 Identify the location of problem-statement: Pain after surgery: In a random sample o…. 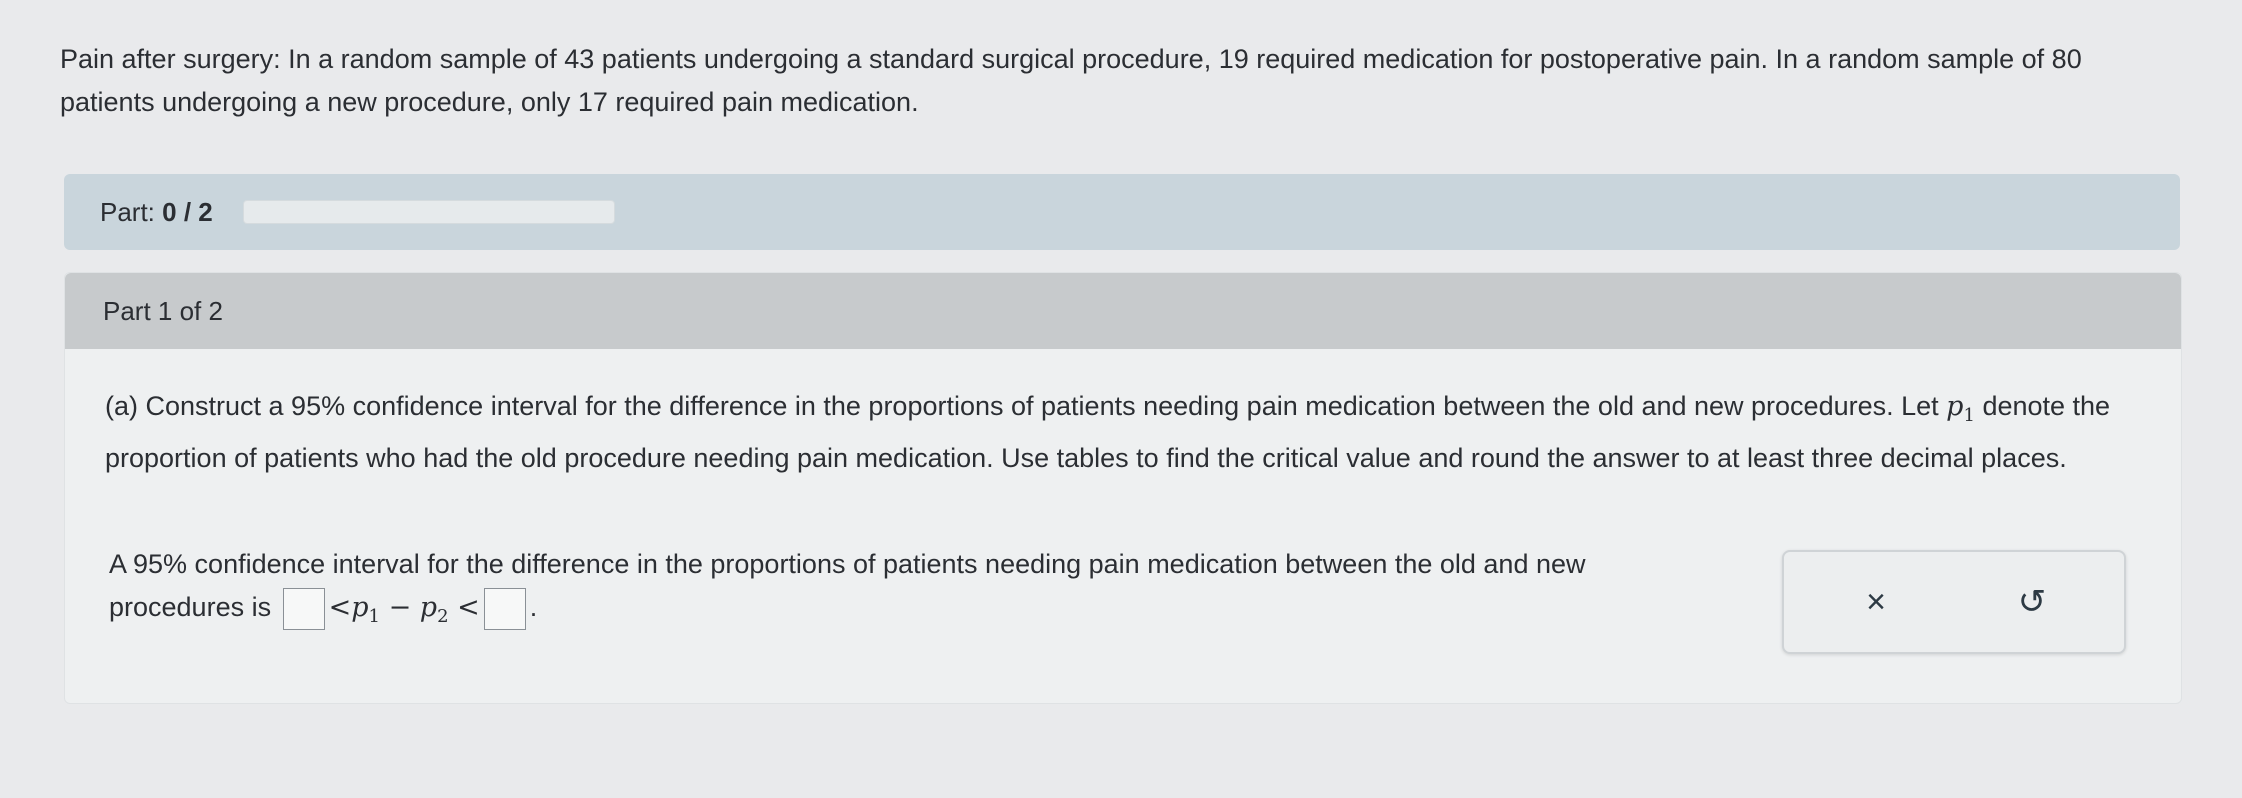
(1120, 81).